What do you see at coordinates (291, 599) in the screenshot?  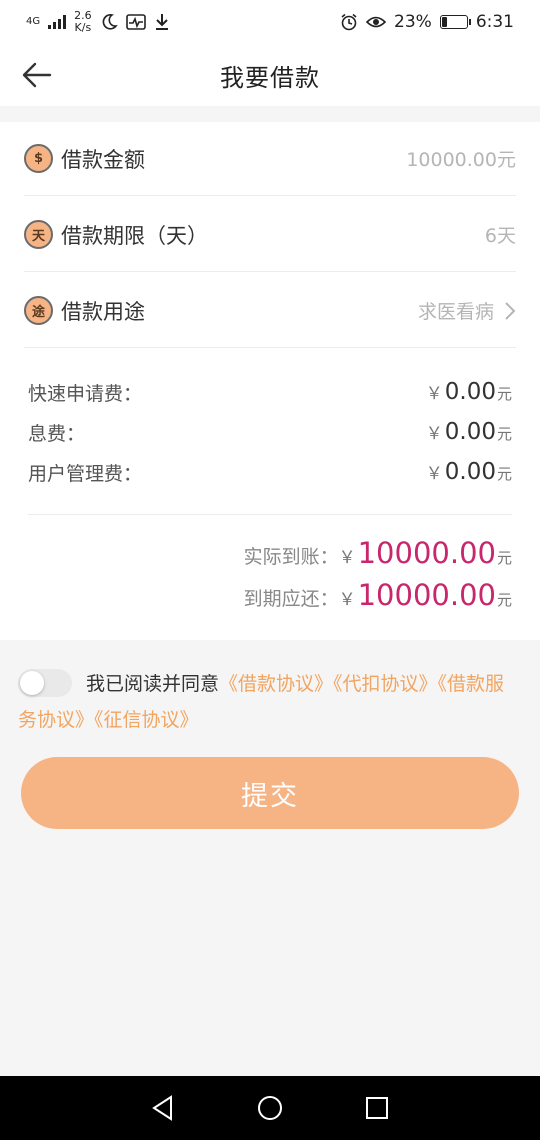 I see `total-label: 到期应还：` at bounding box center [291, 599].